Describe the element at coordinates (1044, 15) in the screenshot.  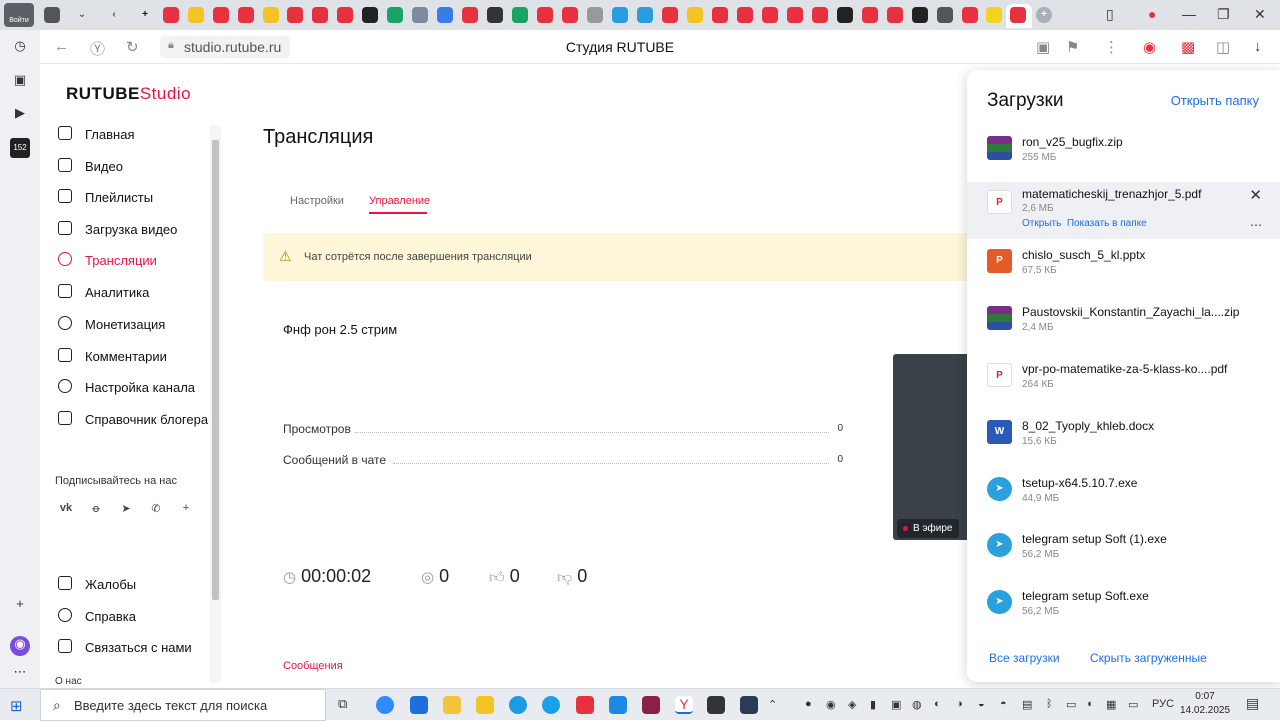
I see `new-tab-plus-icon: +` at that location.